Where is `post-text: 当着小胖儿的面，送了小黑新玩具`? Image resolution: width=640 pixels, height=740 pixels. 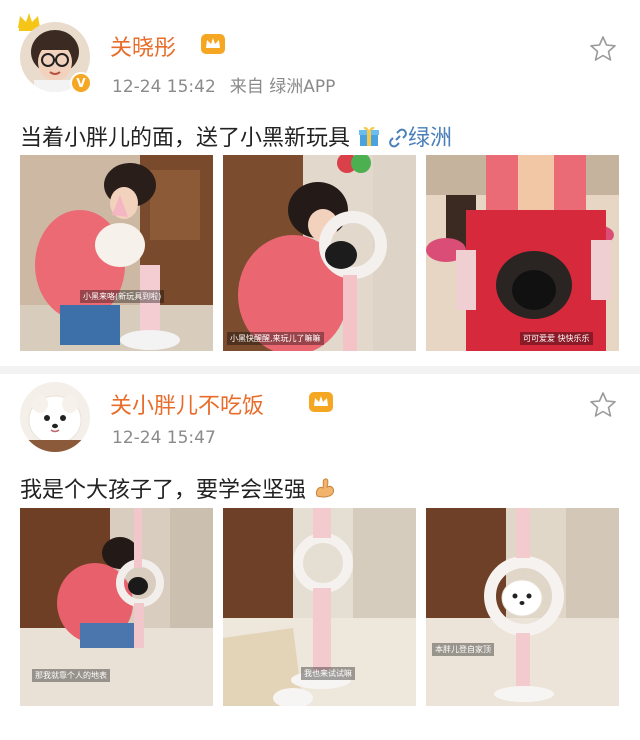 post-text: 当着小胖儿的面，送了小黑新玩具 is located at coordinates (185, 138).